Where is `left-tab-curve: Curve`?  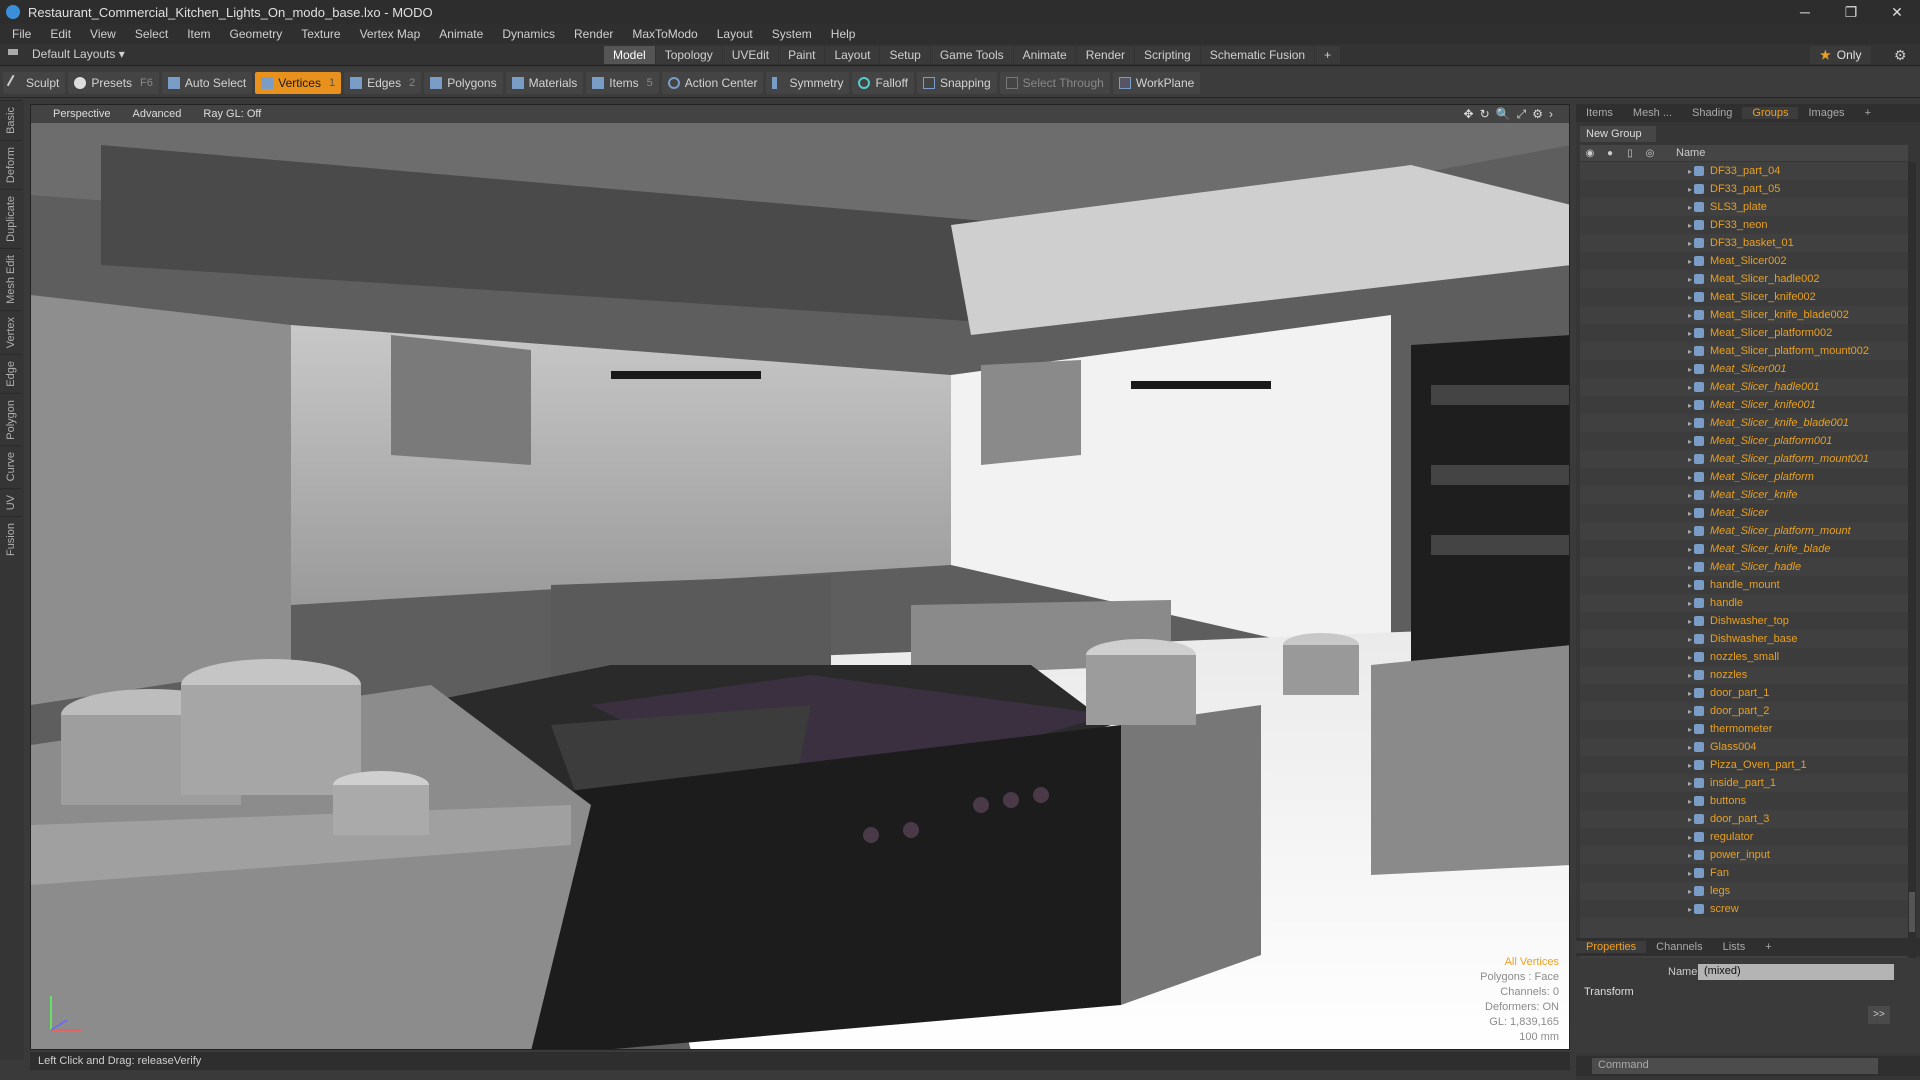 left-tab-curve: Curve is located at coordinates (11, 466).